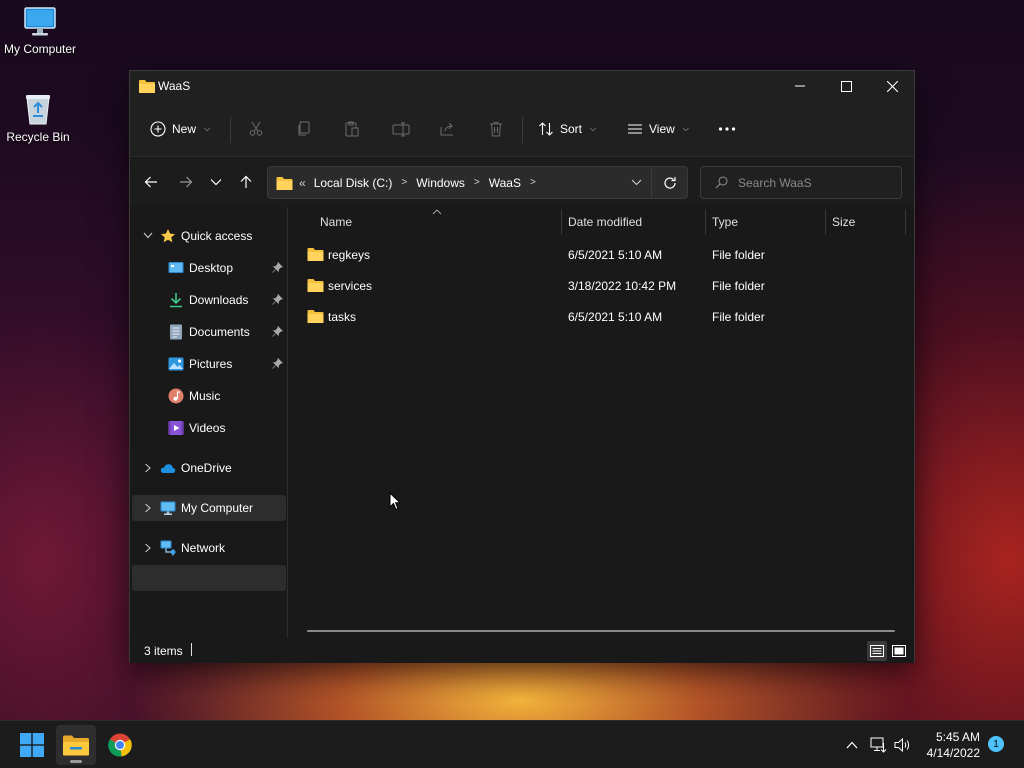  What do you see at coordinates (892, 86) in the screenshot?
I see `close-button` at bounding box center [892, 86].